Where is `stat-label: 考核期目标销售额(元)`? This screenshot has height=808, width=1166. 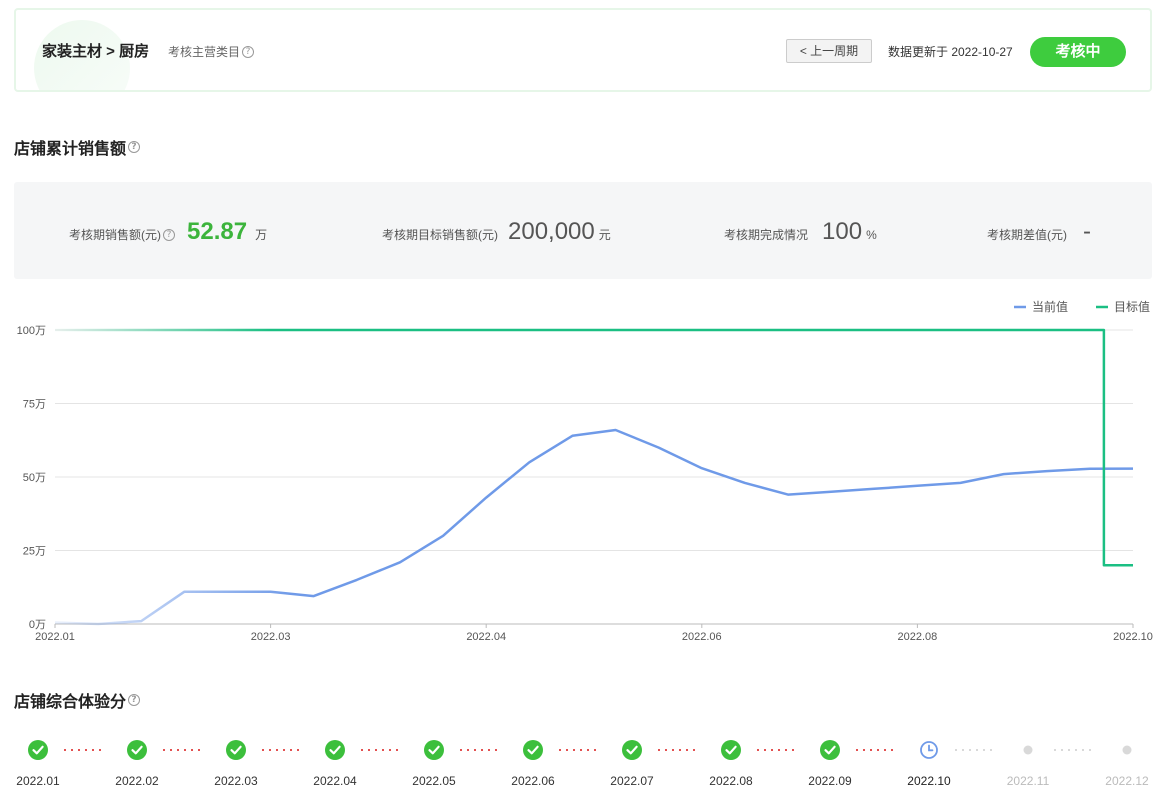
stat-label: 考核期目标销售额(元) is located at coordinates (440, 235).